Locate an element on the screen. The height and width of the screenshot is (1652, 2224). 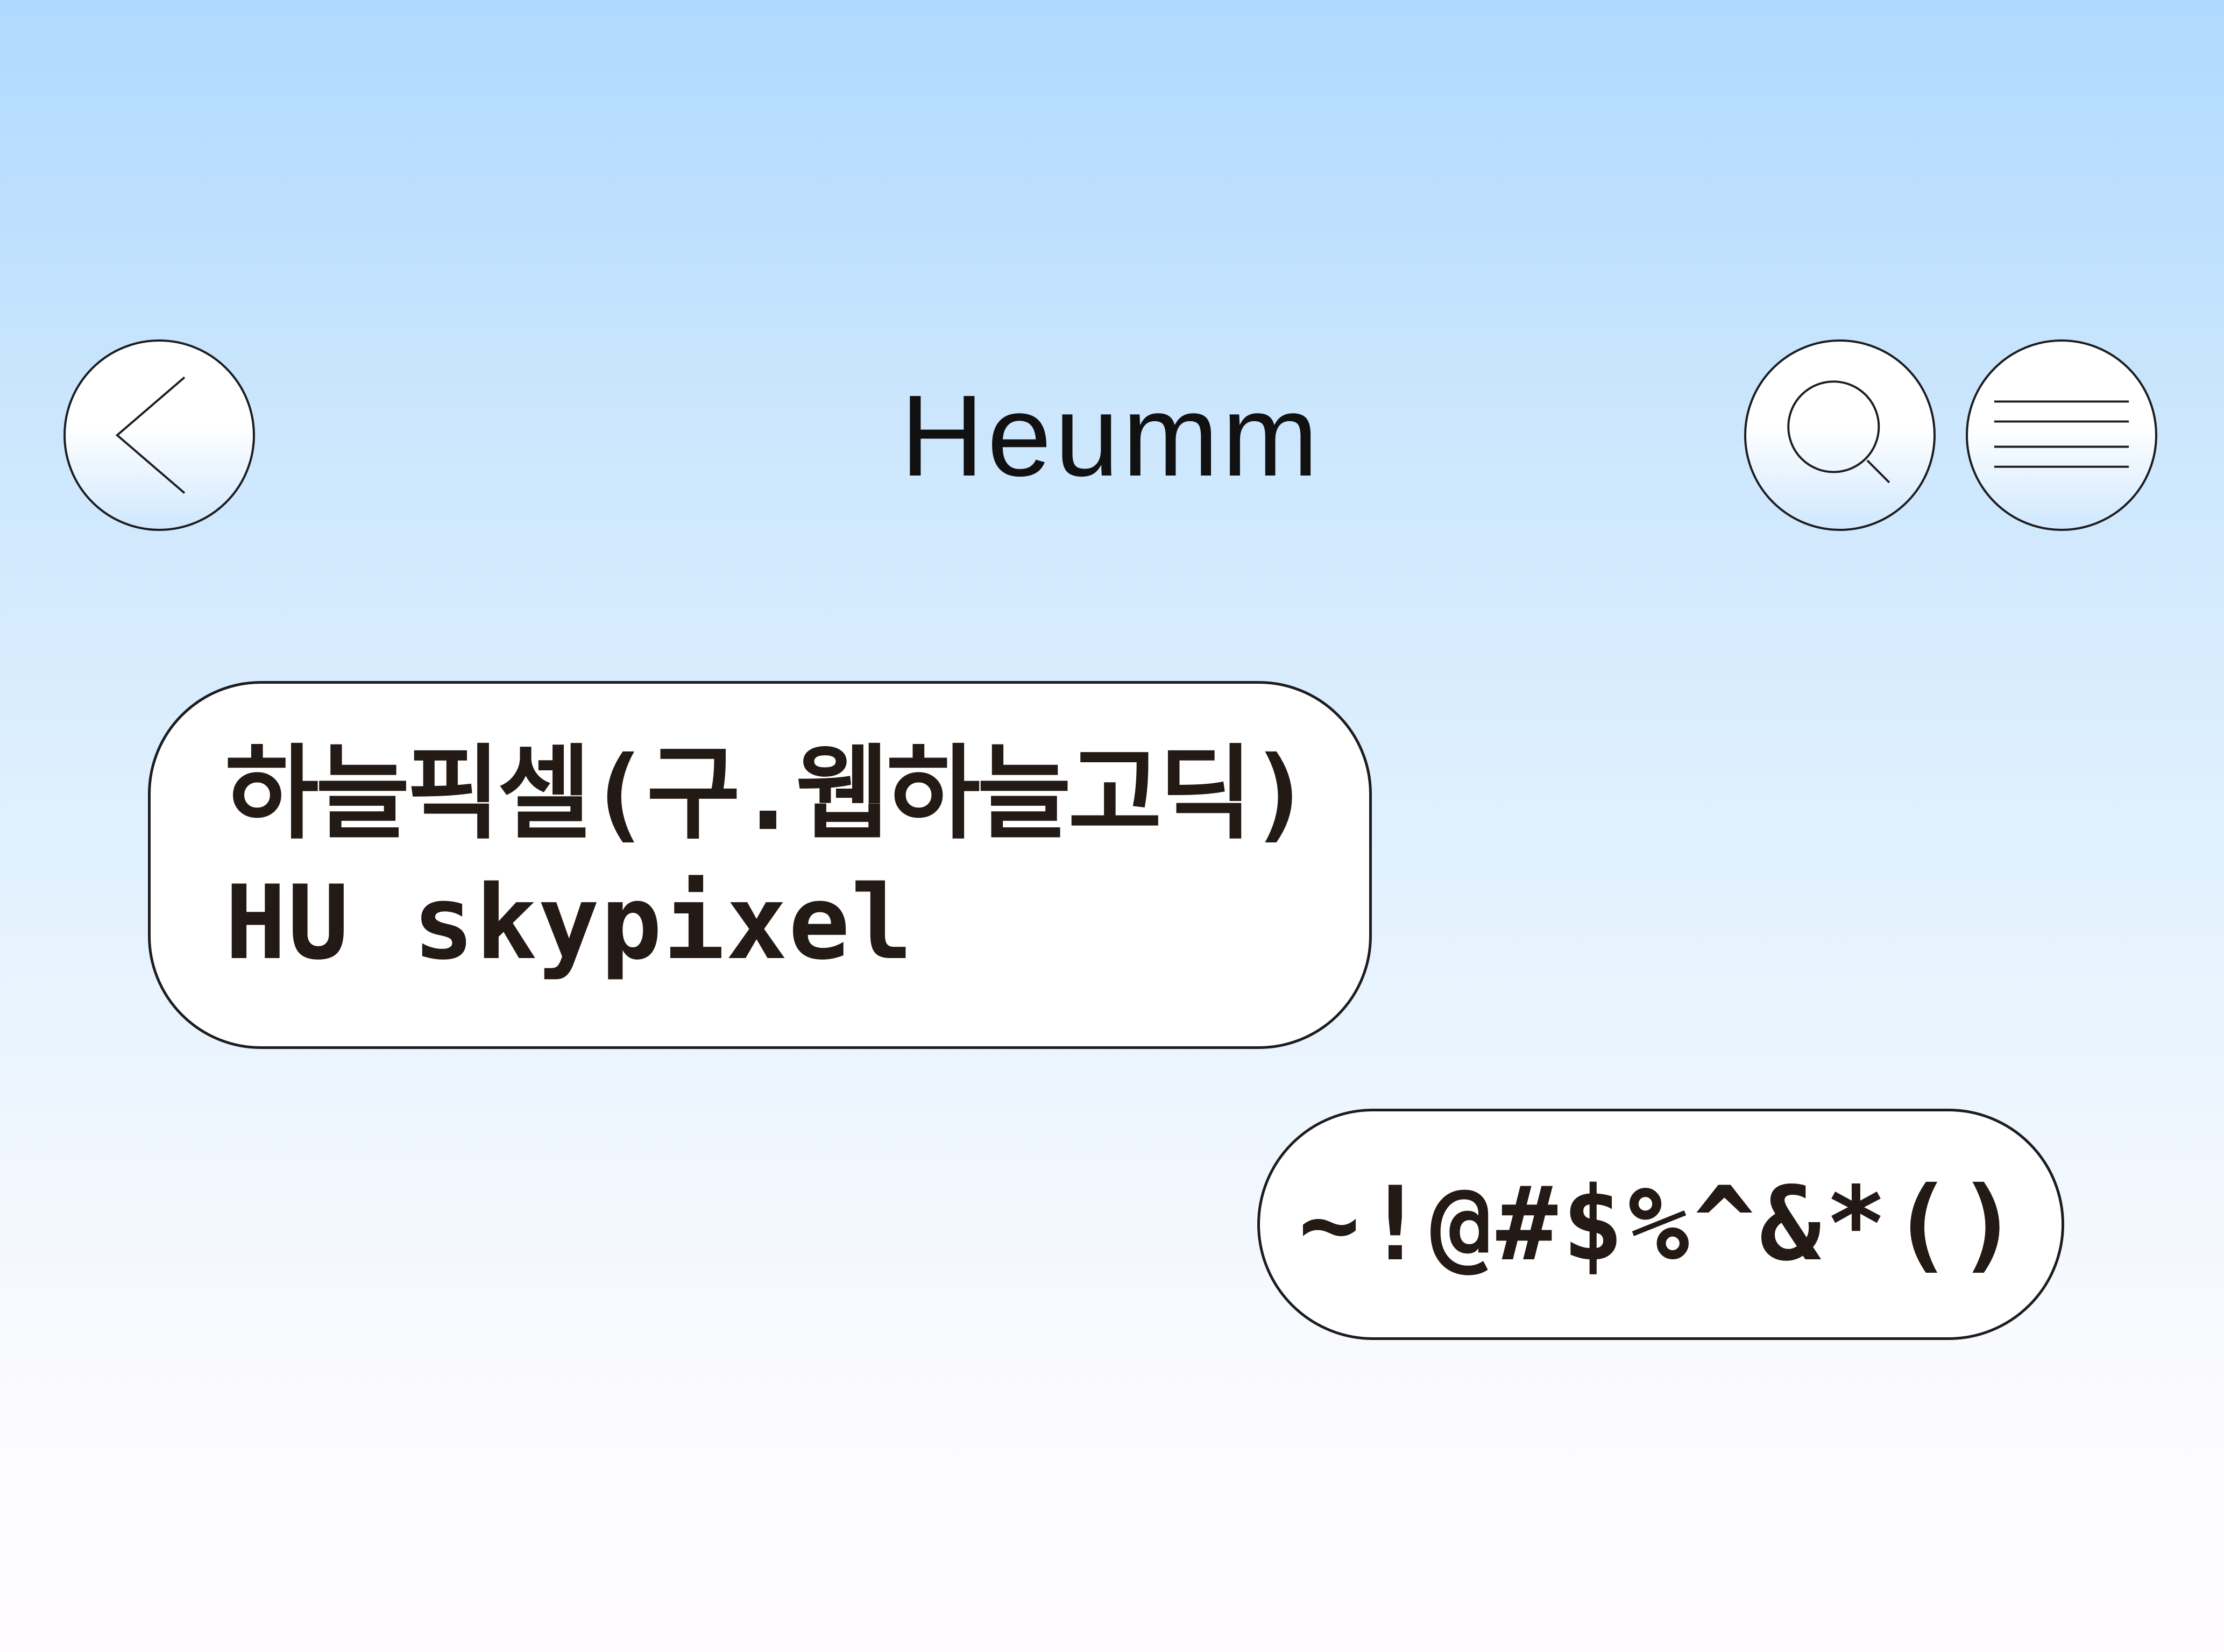
menu-button is located at coordinates (2061, 435).